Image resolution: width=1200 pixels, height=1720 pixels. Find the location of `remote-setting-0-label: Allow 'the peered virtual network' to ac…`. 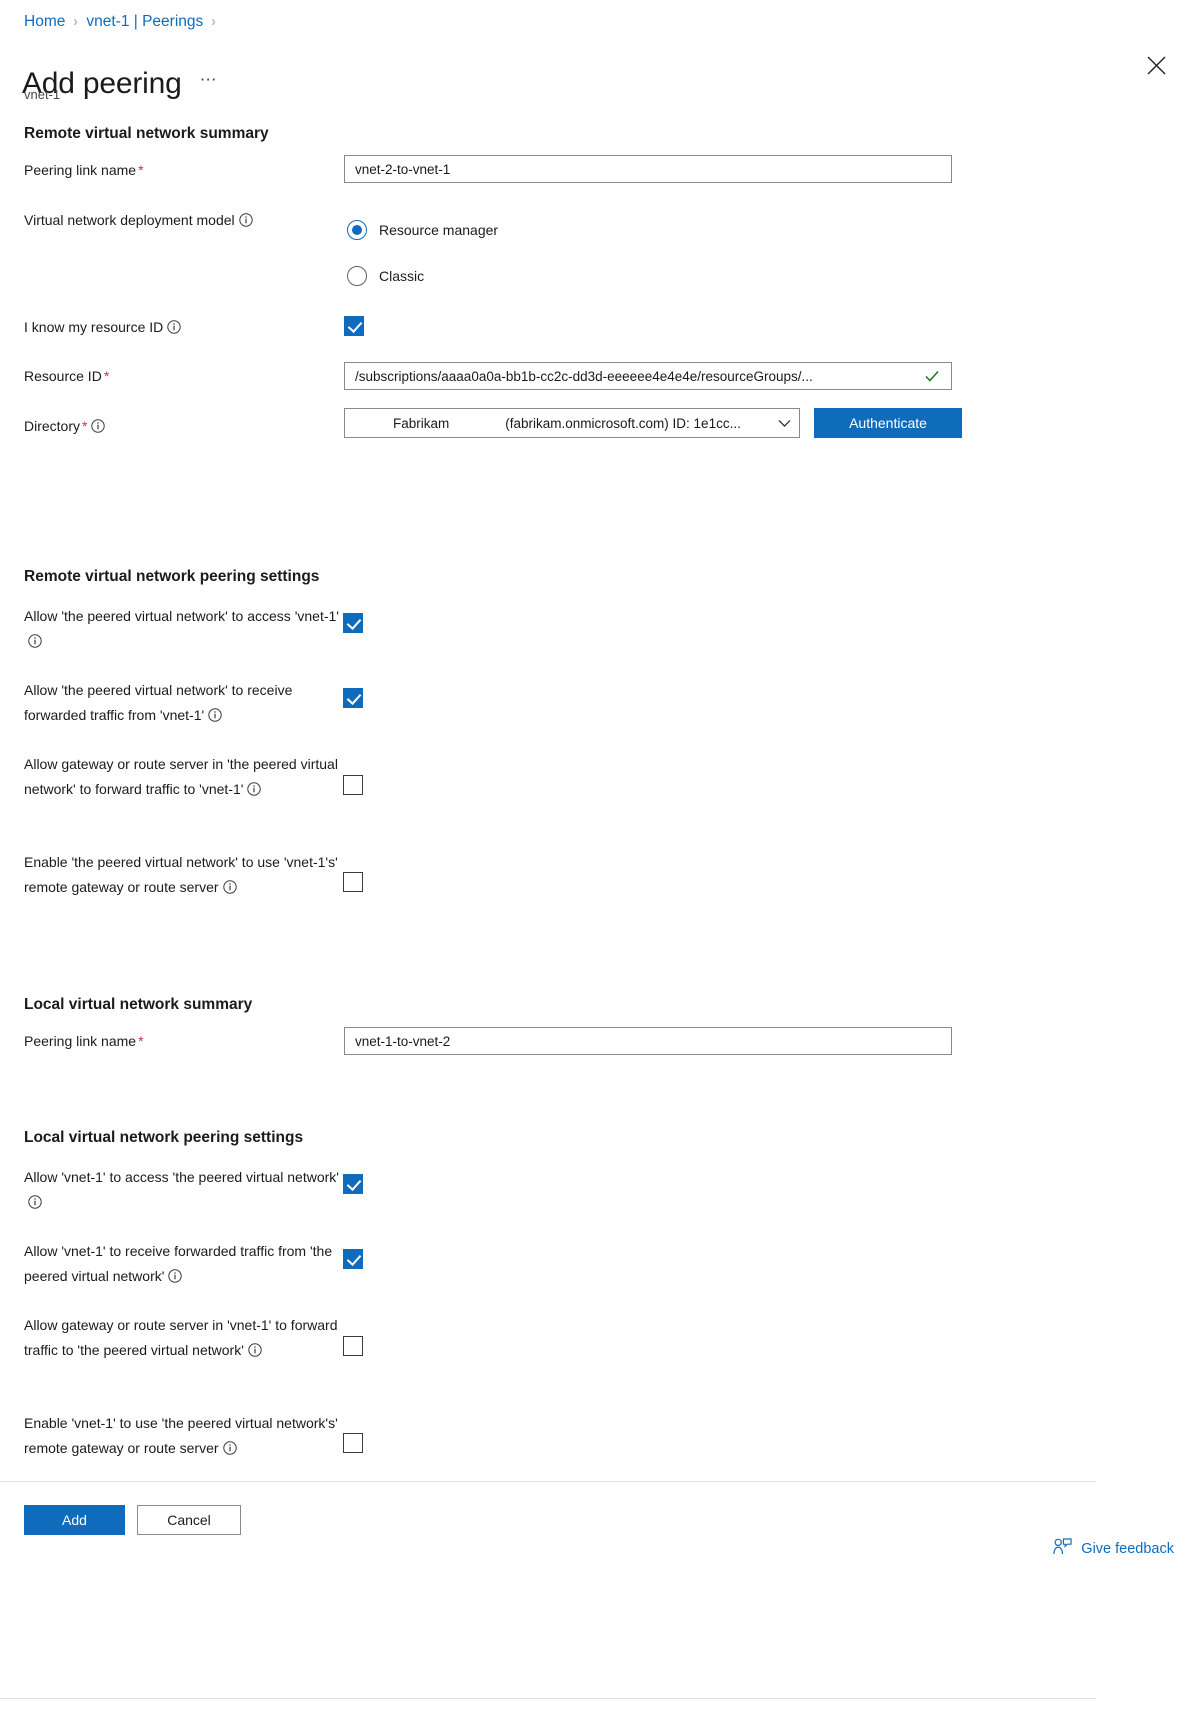

remote-setting-0-label: Allow 'the peered virtual network' to ac… is located at coordinates (185, 628).